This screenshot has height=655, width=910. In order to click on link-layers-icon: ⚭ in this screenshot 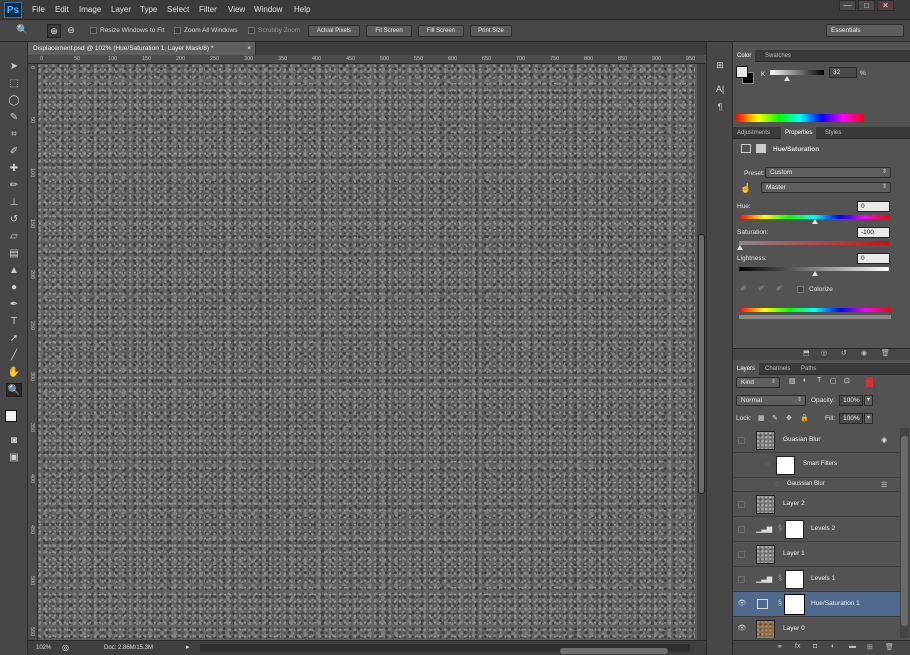, I will do `click(780, 647)`.